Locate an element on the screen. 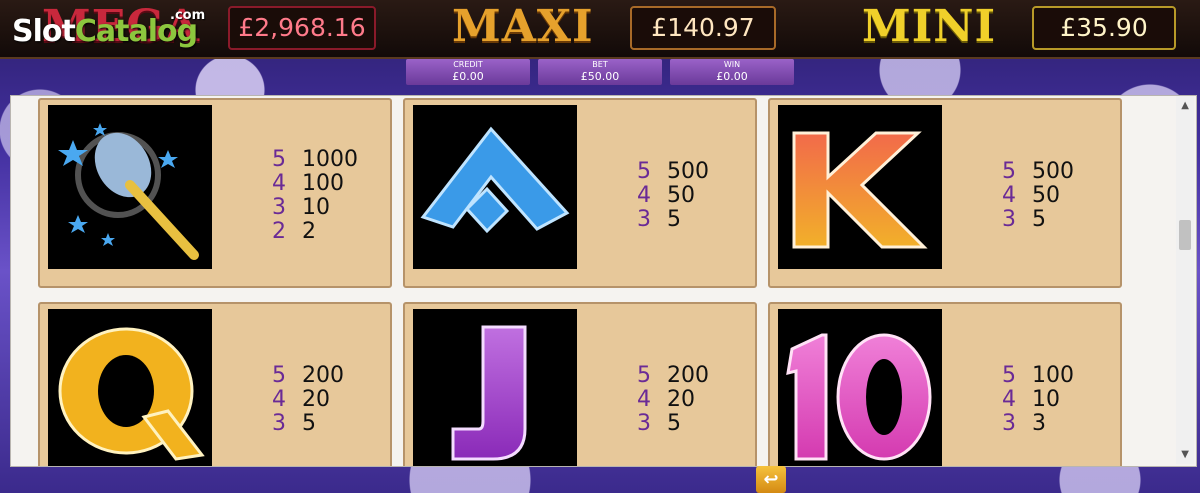 This screenshot has height=493, width=1200. pay-count: 2 is located at coordinates (279, 231).